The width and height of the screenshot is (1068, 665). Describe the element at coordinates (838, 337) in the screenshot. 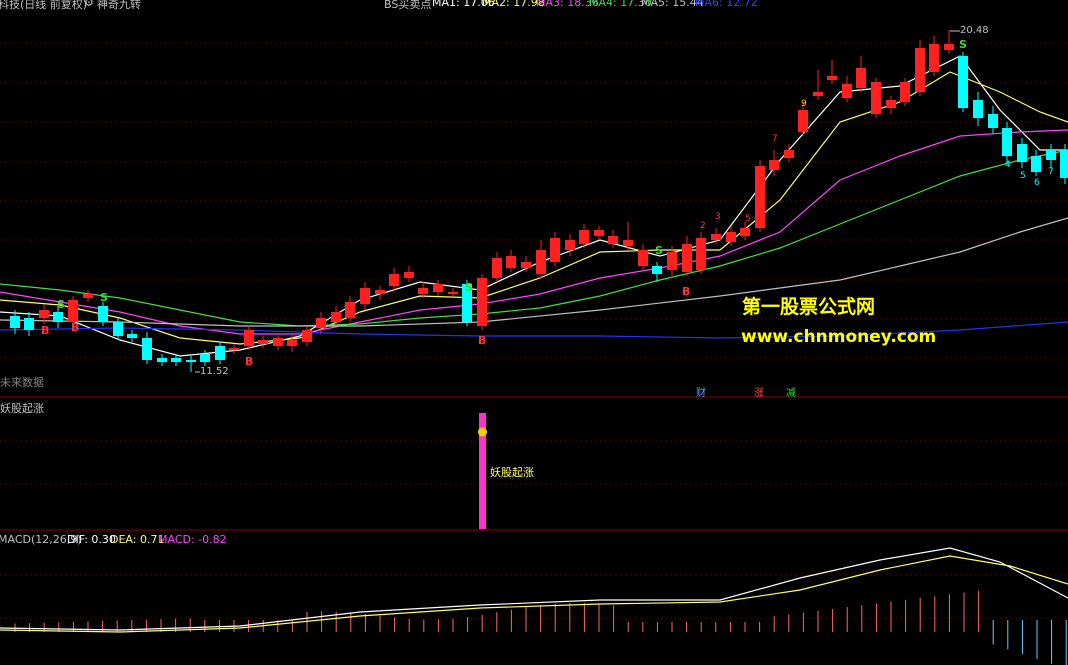

I see `watermark-url: www.chnmoney.com` at that location.